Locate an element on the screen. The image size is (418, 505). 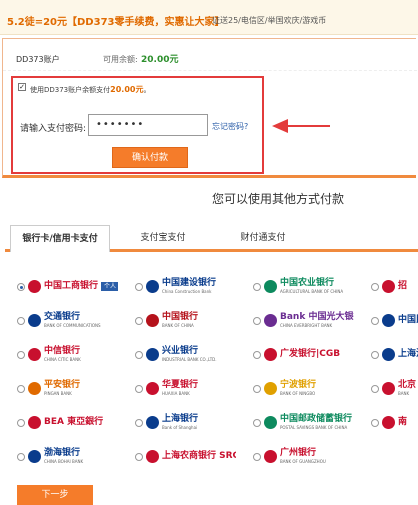
bea-icon is located at coordinates (34, 422).